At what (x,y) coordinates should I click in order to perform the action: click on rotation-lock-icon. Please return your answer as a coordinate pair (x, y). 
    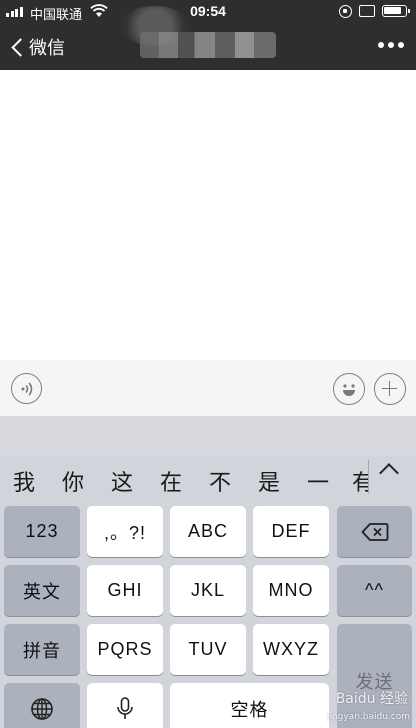
    Looking at the image, I should click on (345, 11).